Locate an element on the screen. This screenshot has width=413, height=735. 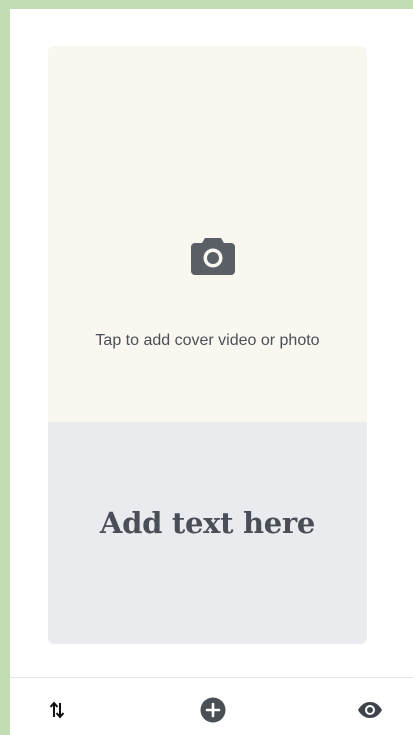
preview-button is located at coordinates (370, 710).